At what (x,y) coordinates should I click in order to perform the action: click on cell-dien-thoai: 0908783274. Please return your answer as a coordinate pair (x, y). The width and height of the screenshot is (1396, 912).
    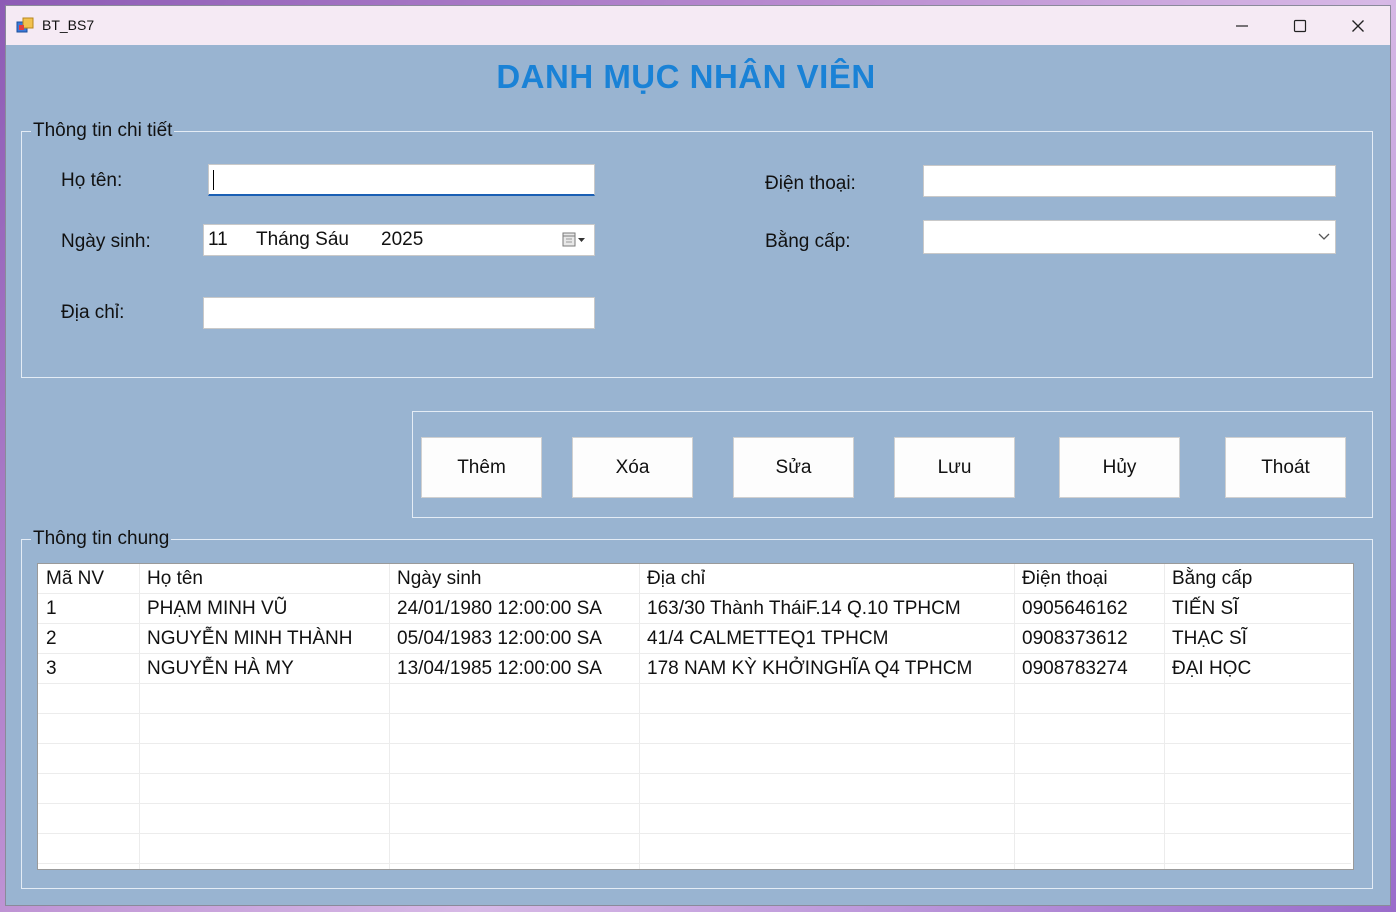
    Looking at the image, I should click on (1089, 669).